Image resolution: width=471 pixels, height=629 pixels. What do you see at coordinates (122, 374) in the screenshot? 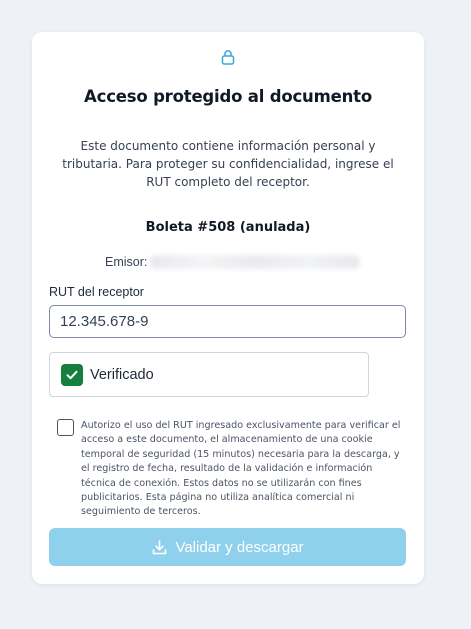
I see `verified-label: Verificado` at bounding box center [122, 374].